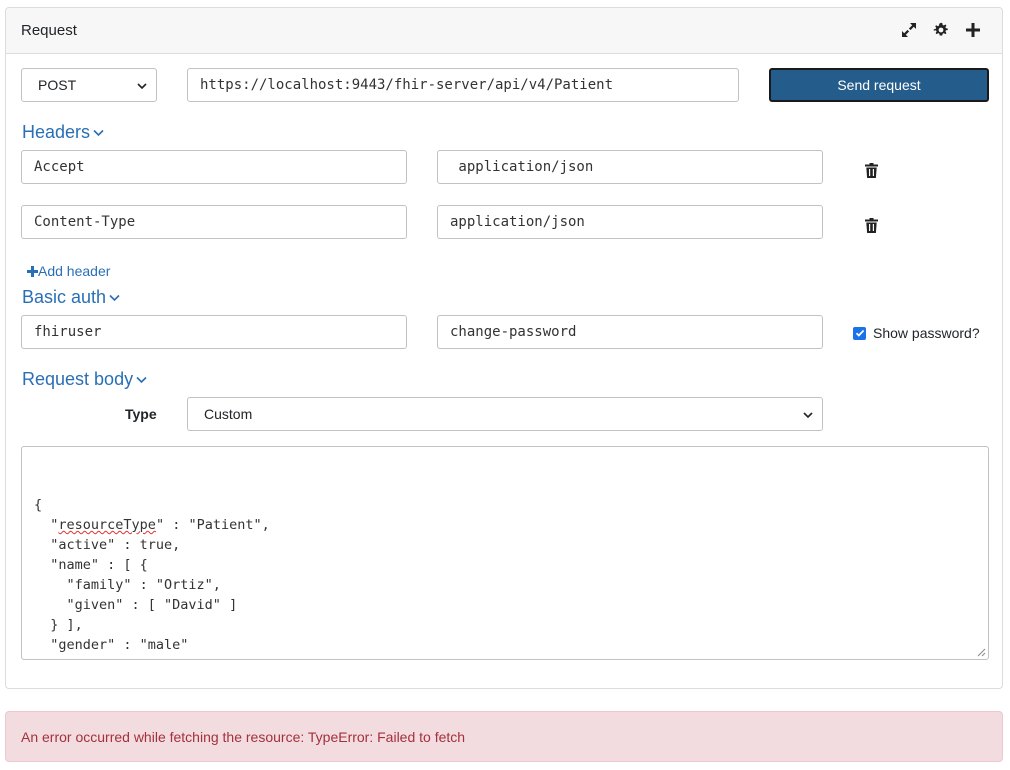 The width and height of the screenshot is (1010, 770). What do you see at coordinates (505, 645) in the screenshot?
I see `body-line: "gender" : "male"` at bounding box center [505, 645].